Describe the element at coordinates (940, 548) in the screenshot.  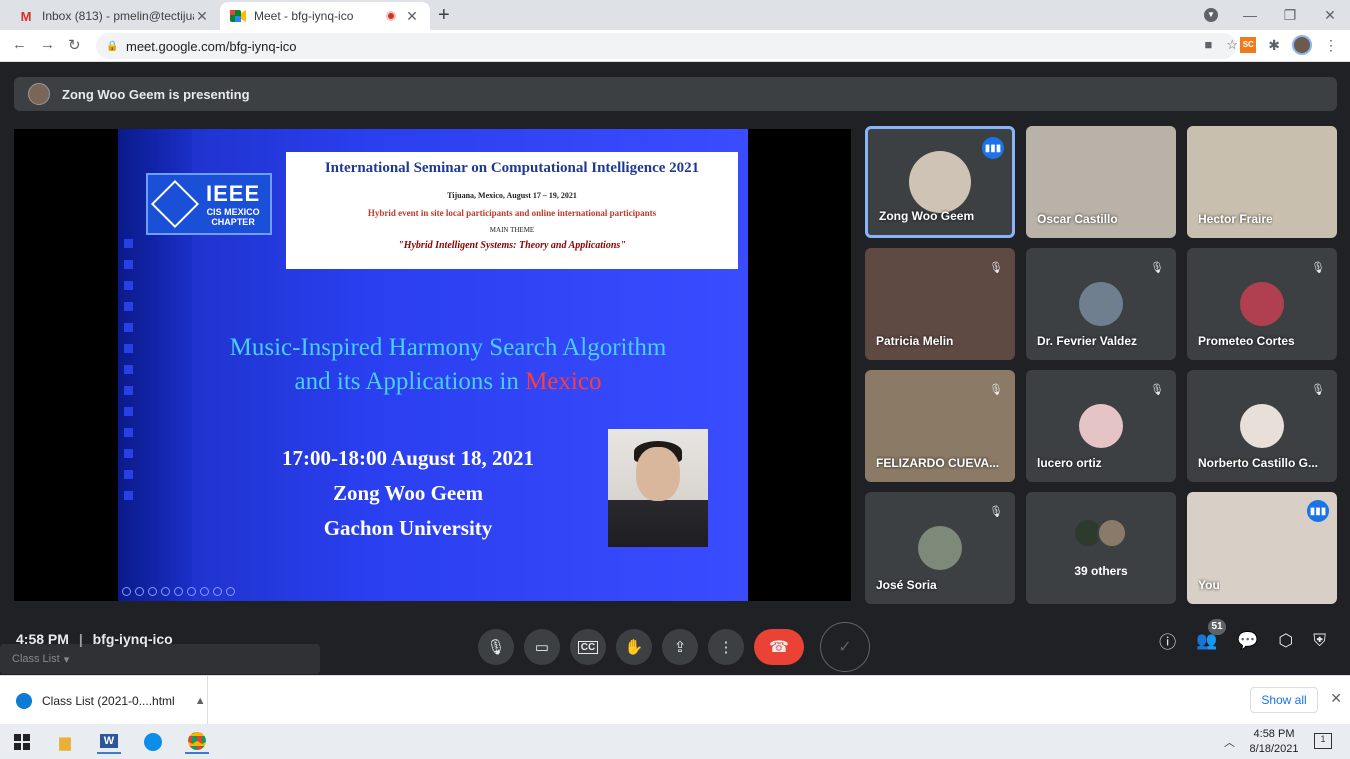
I see `participant-tile: 🎙 José Soria` at that location.